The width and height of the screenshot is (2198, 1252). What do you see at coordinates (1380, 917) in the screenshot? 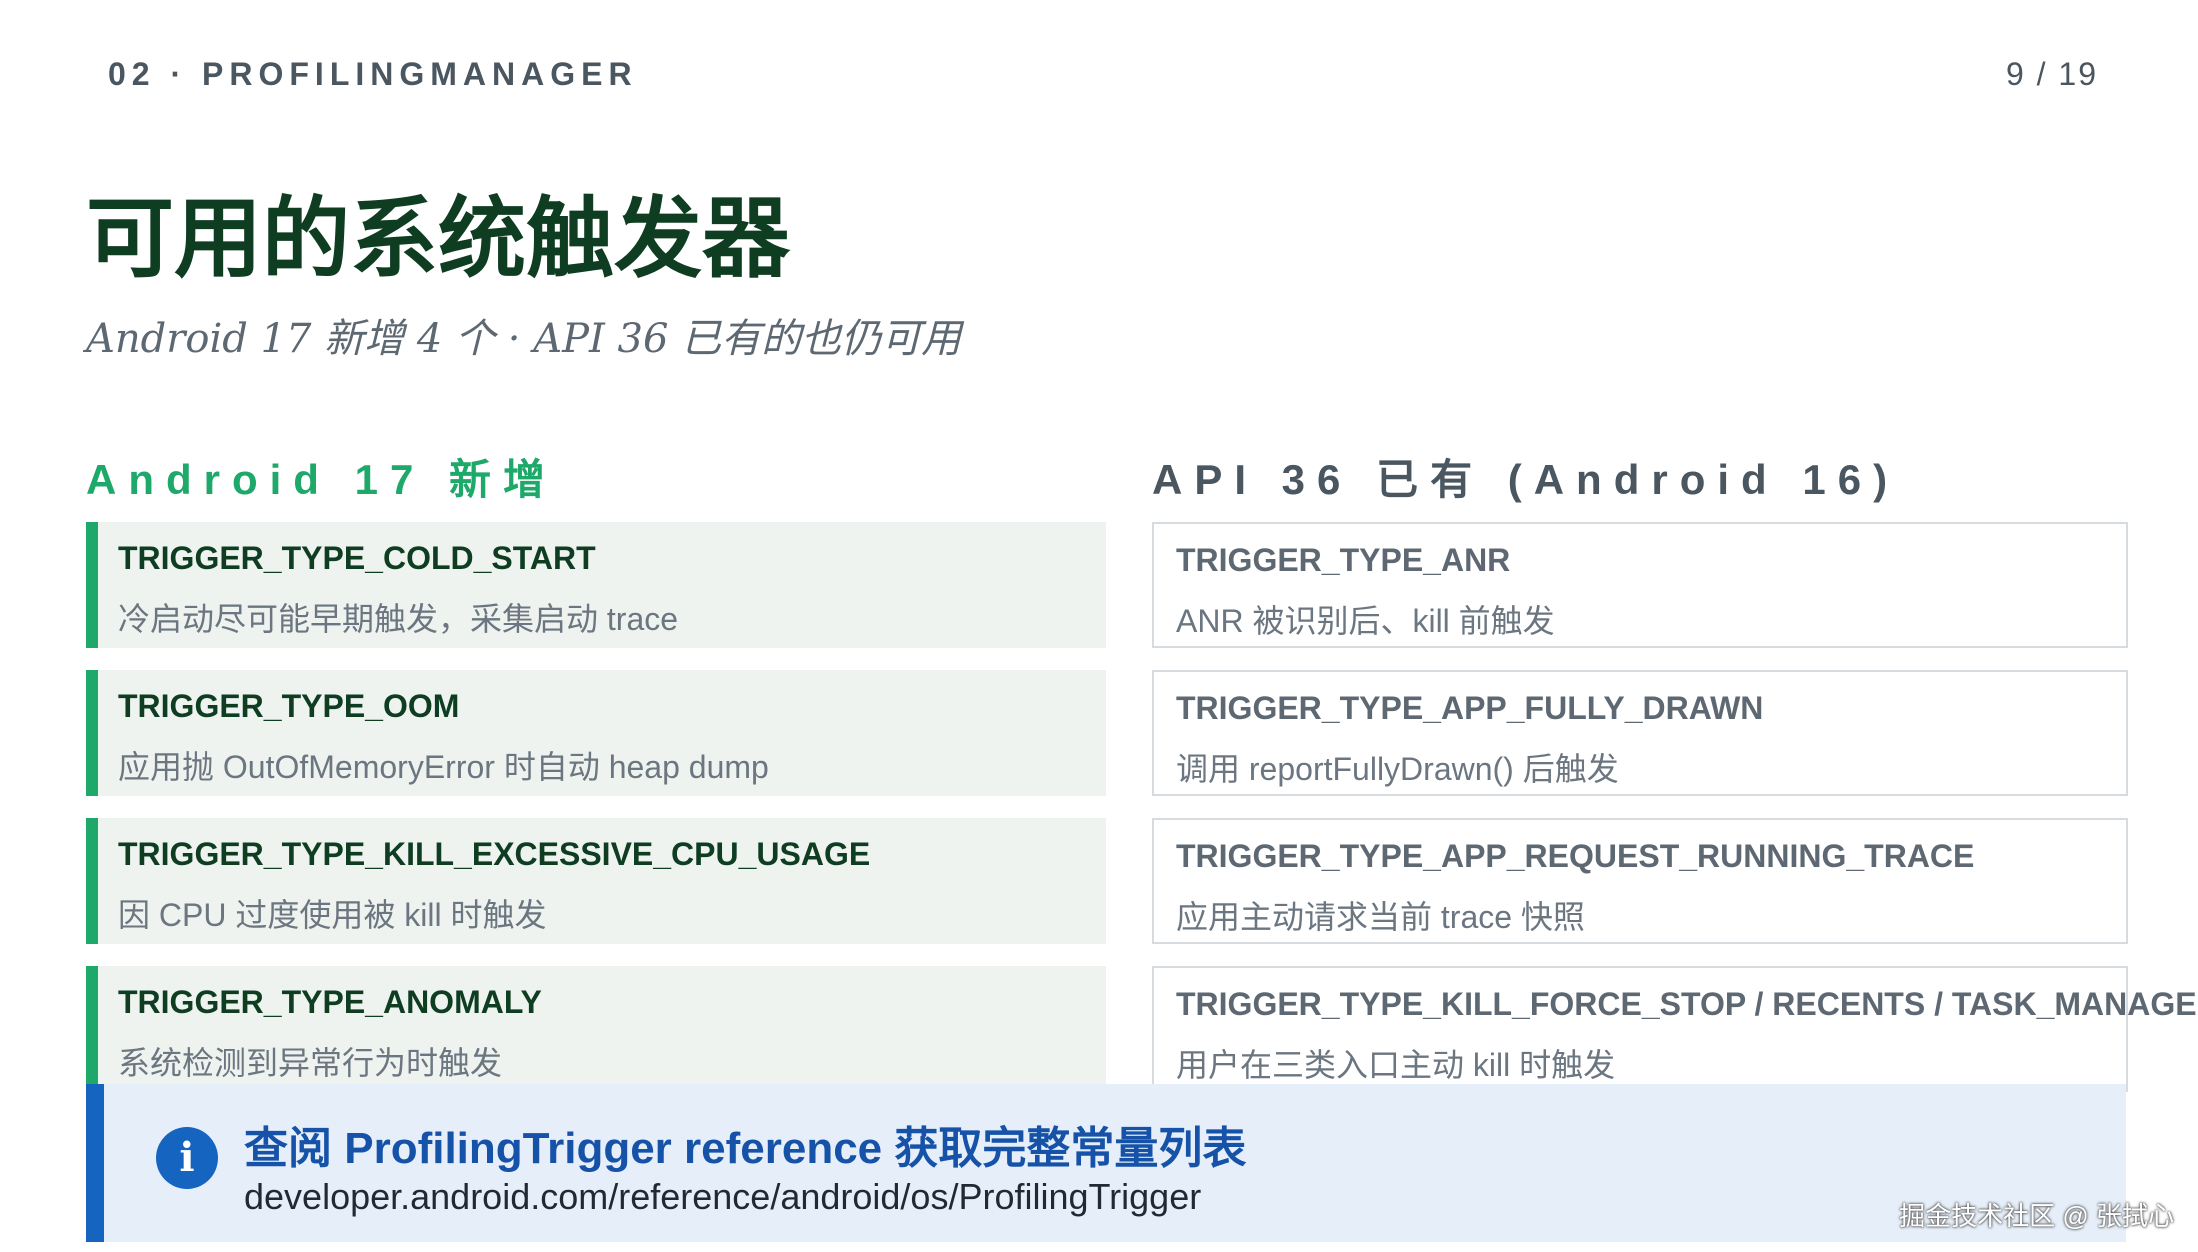
I see `trigger-description: 应用主动请求当前 trace 快照` at bounding box center [1380, 917].